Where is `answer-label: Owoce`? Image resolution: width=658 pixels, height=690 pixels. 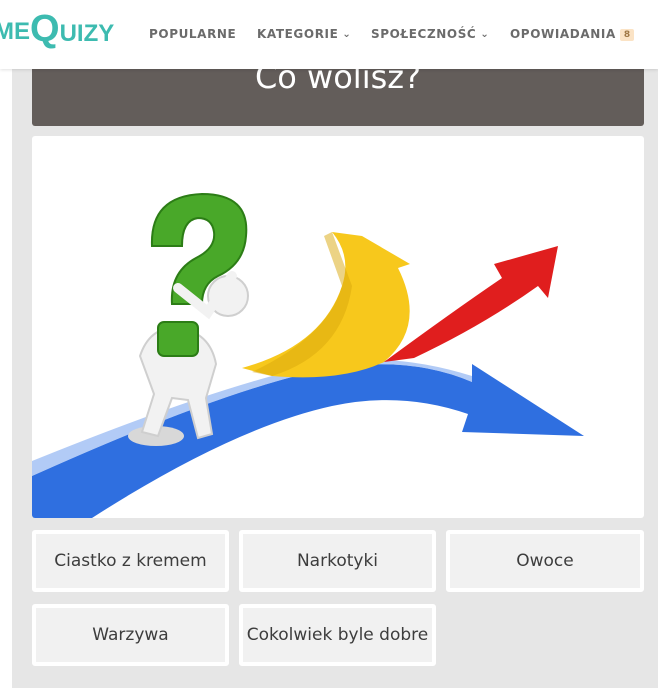
answer-label: Owoce is located at coordinates (545, 561).